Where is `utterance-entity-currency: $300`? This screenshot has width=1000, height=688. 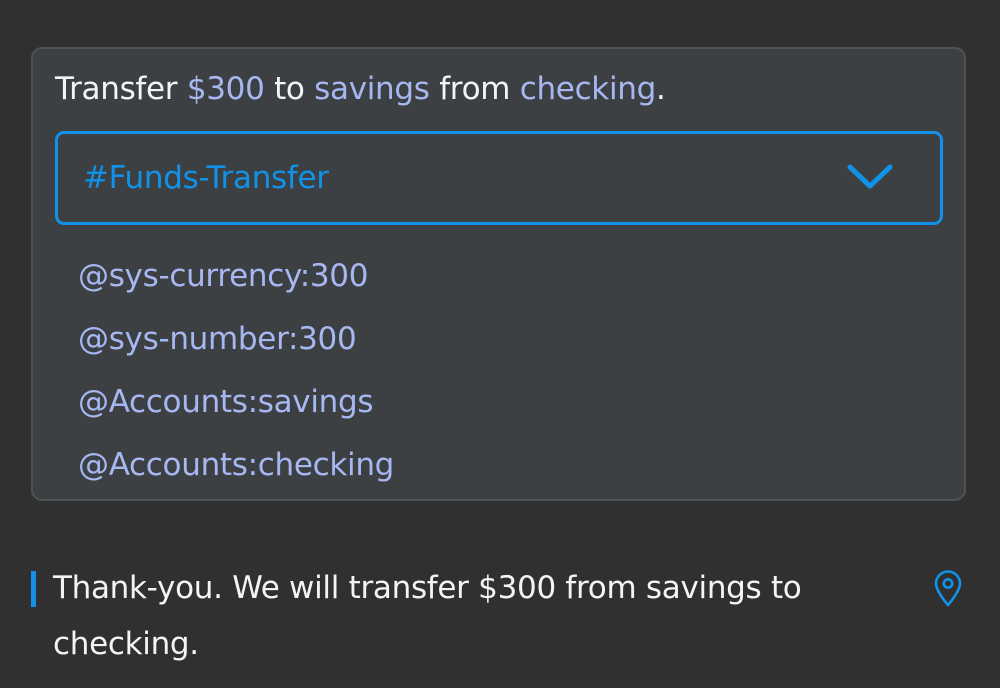 utterance-entity-currency: $300 is located at coordinates (226, 89).